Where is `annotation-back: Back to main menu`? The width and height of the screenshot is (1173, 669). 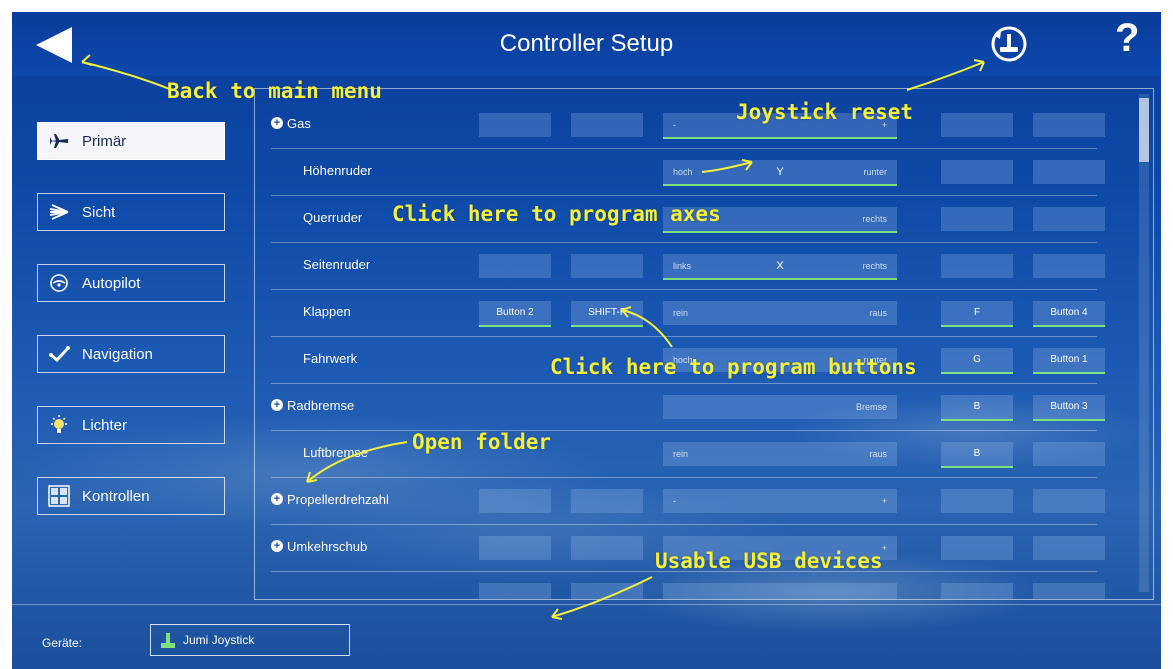 annotation-back: Back to main menu is located at coordinates (274, 91).